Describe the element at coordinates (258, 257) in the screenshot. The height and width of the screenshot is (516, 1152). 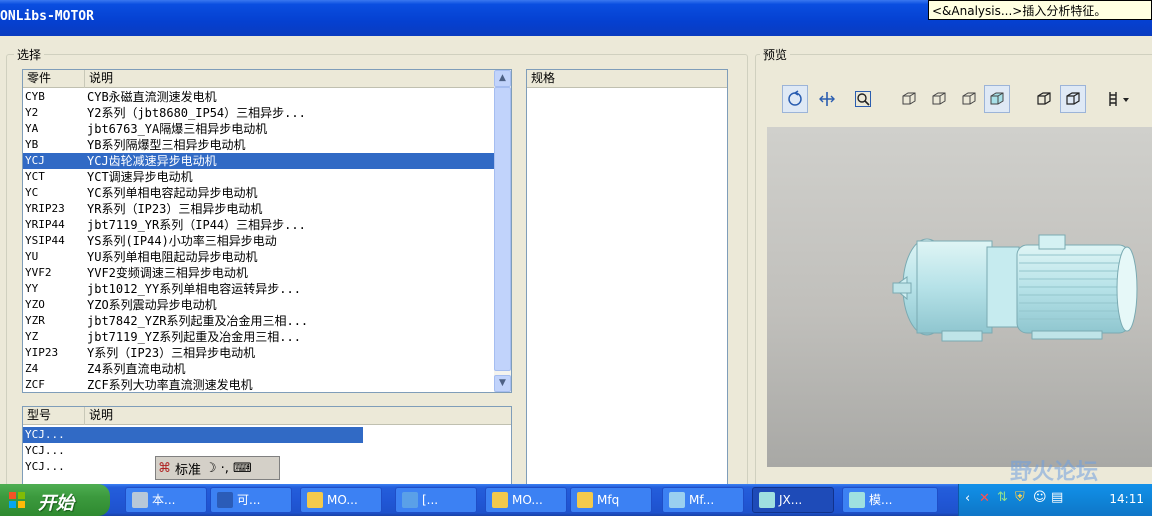
I see `table-row: YU YU系列单相电阻起动异步电动机` at that location.